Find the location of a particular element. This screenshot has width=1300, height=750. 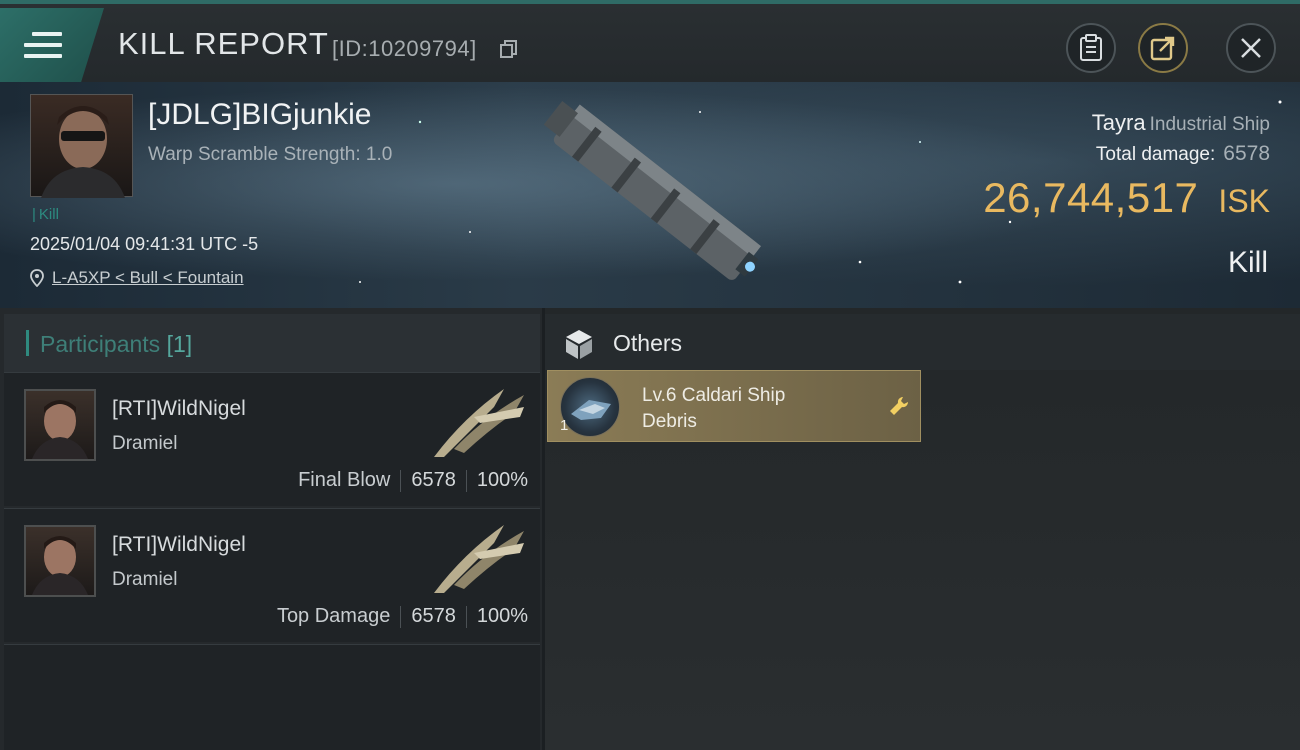

participants-label: Participants is located at coordinates (100, 344).